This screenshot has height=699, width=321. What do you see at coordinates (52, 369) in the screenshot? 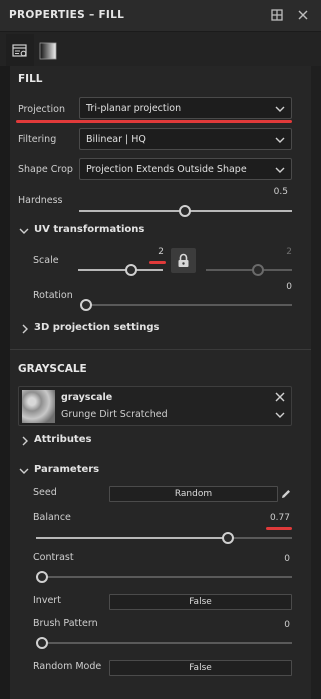
I see `grayscale-heading: GRAYSCALE` at bounding box center [52, 369].